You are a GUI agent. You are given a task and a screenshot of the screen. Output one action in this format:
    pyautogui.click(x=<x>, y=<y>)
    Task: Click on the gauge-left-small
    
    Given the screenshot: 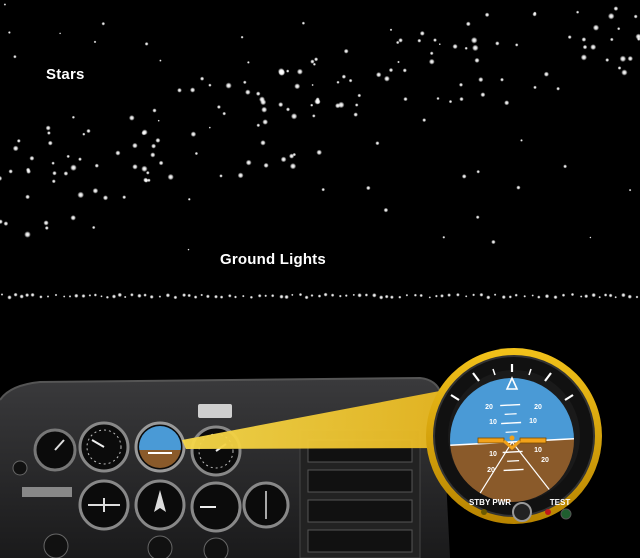 What is the action you would take?
    pyautogui.click(x=55, y=450)
    